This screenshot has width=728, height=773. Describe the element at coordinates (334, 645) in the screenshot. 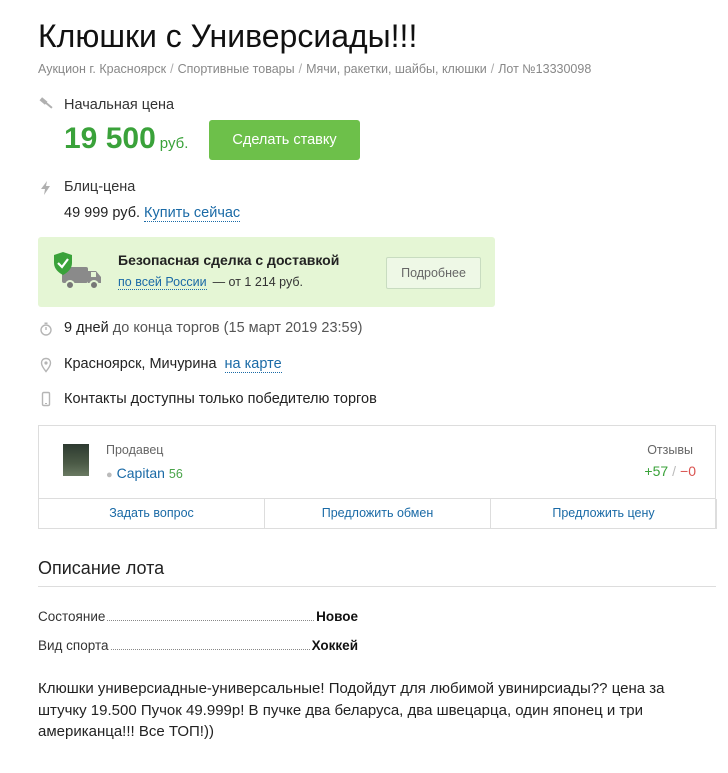

I see `spec-value: Хоккей` at that location.